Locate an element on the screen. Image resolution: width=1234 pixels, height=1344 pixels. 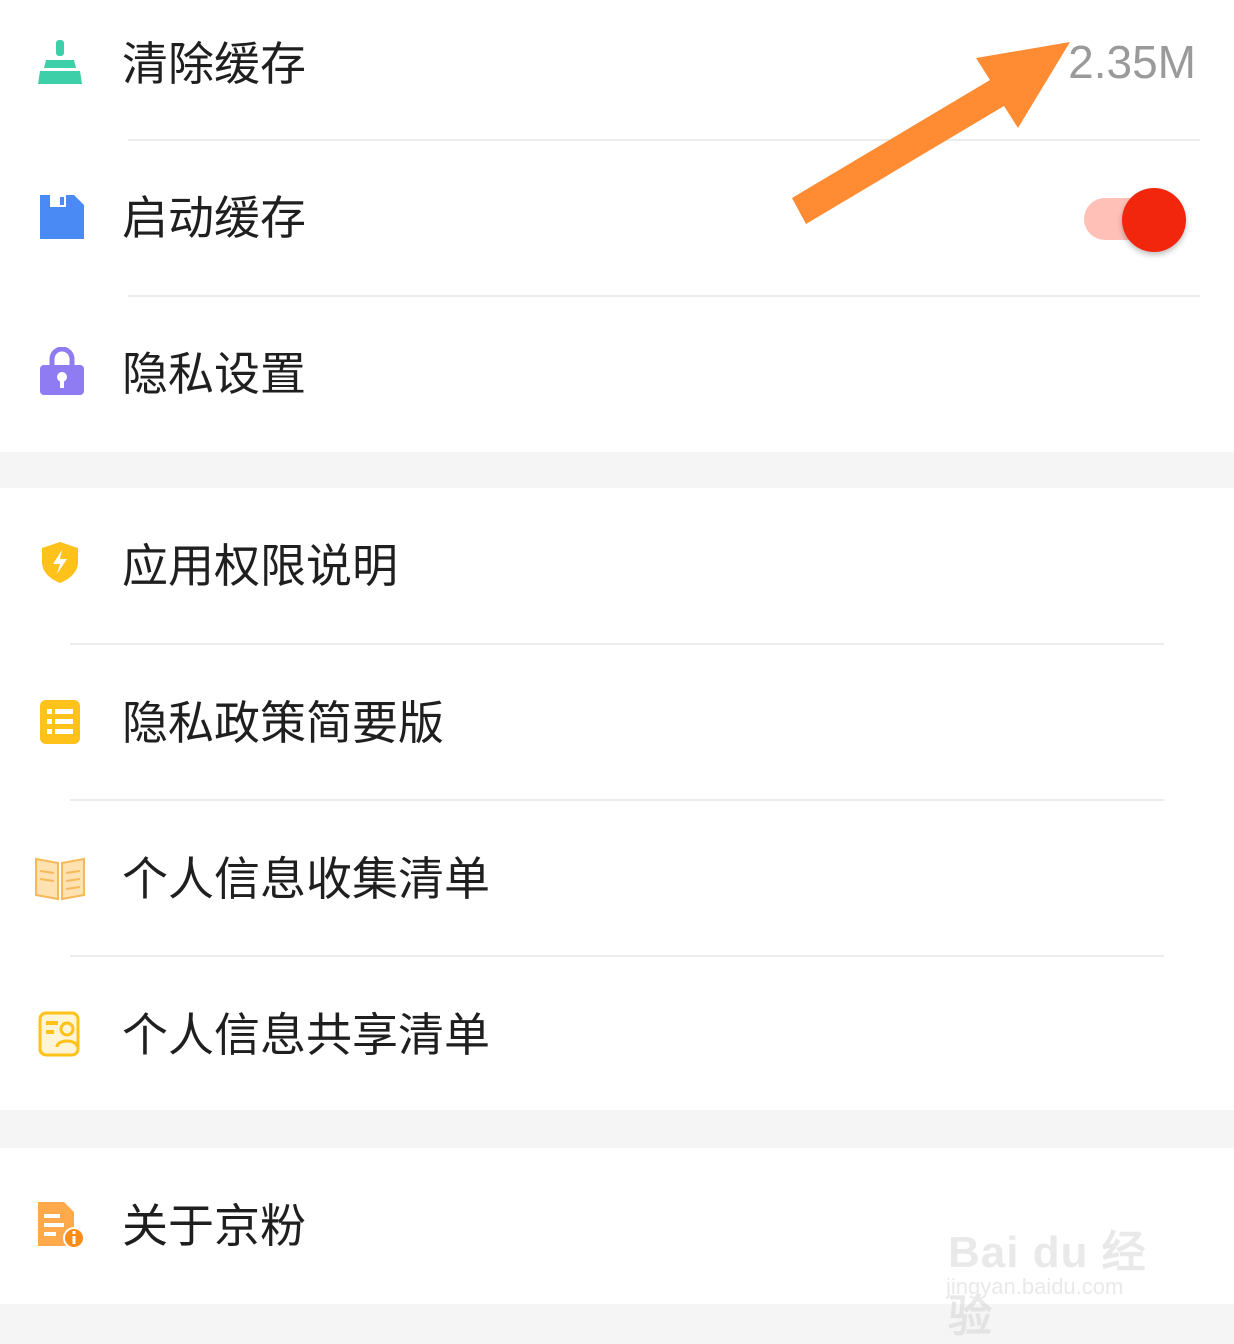
contact-card-icon is located at coordinates (59, 1034).